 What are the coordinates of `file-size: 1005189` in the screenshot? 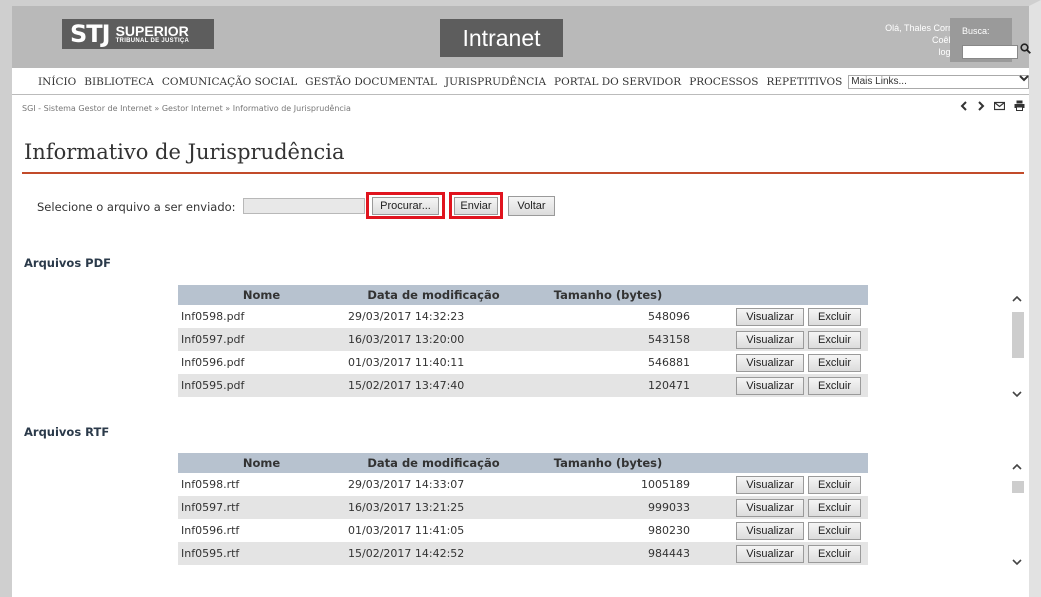 It's located at (608, 484).